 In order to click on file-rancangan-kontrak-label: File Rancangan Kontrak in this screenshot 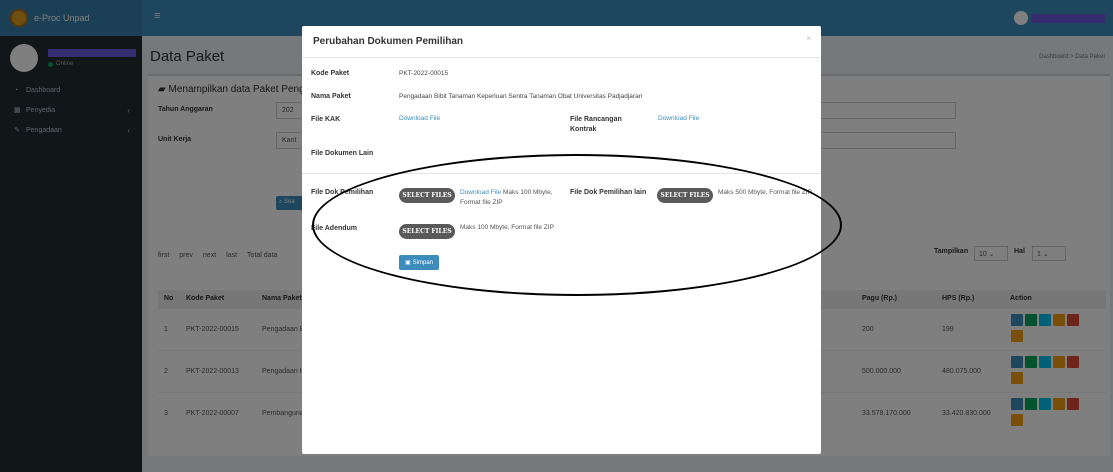, I will do `click(596, 124)`.